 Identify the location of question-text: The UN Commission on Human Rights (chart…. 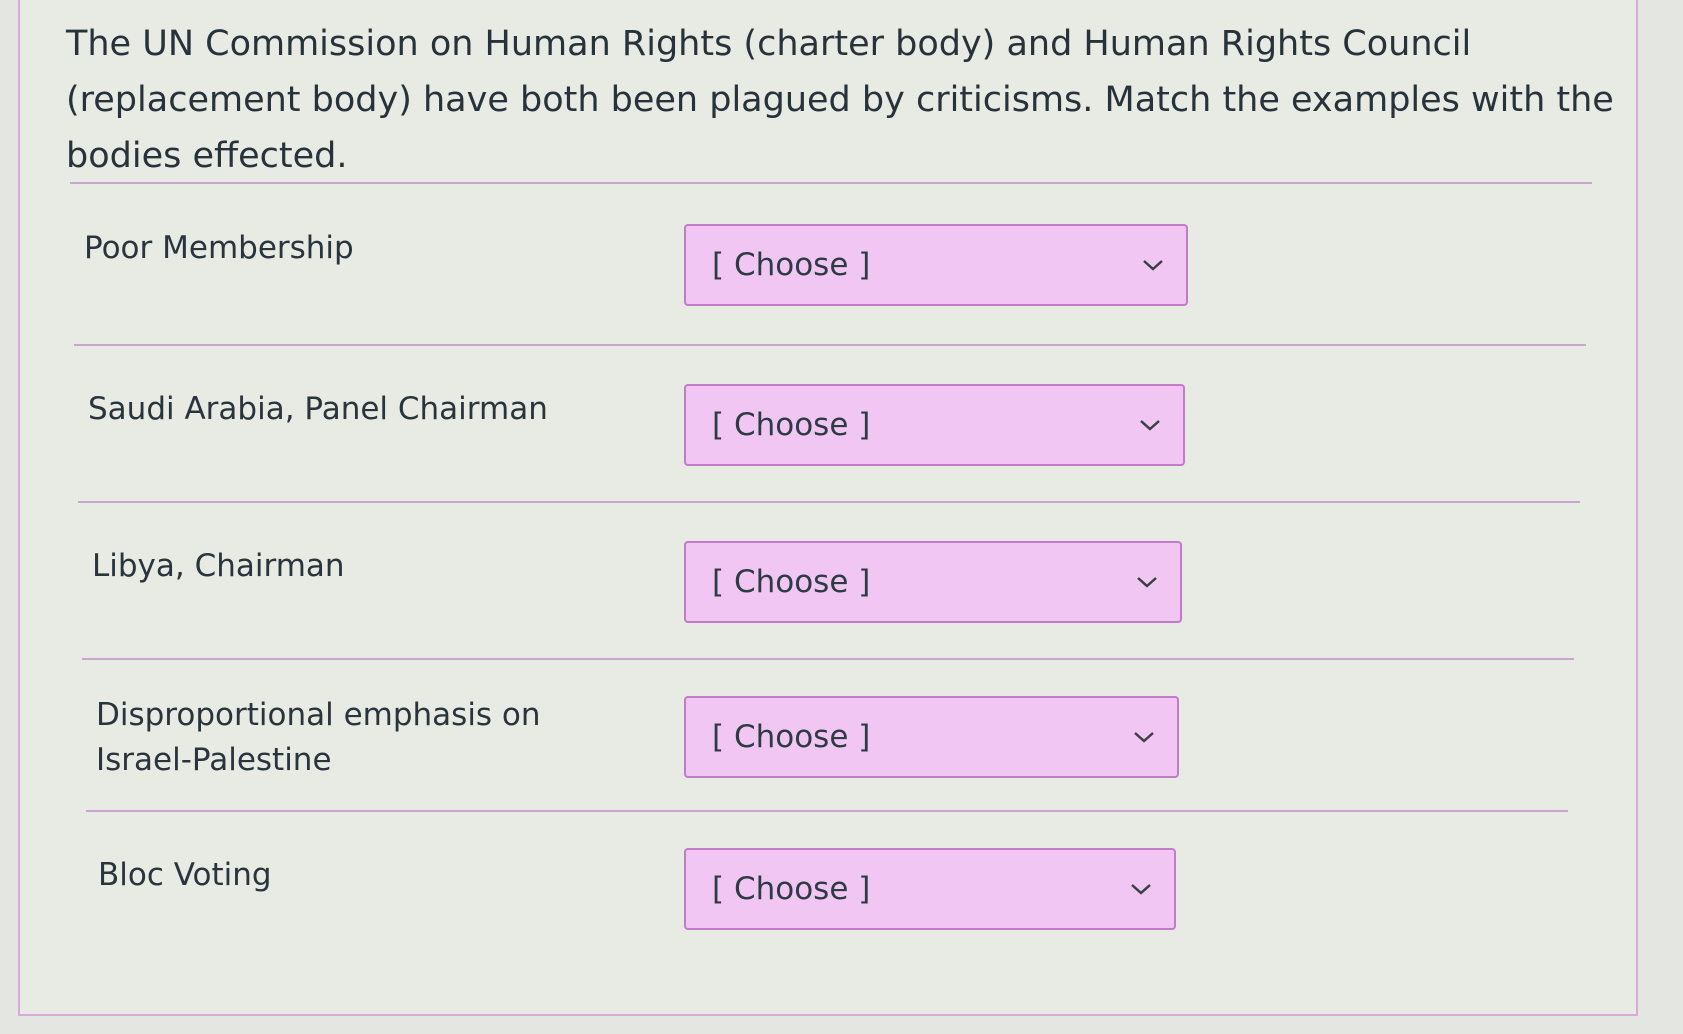
(840, 100).